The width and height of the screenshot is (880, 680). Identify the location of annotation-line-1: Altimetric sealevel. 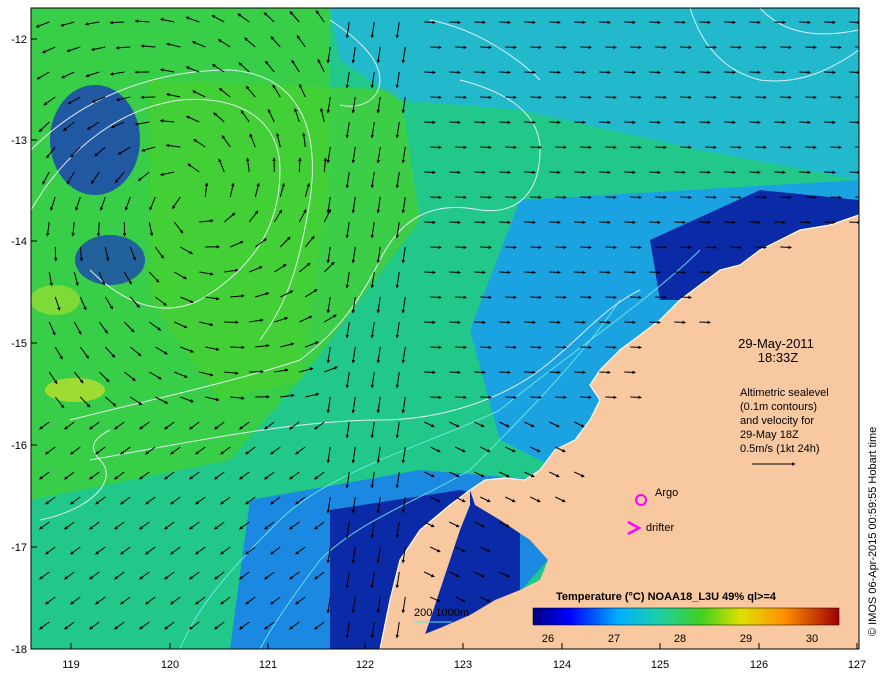
(784, 393).